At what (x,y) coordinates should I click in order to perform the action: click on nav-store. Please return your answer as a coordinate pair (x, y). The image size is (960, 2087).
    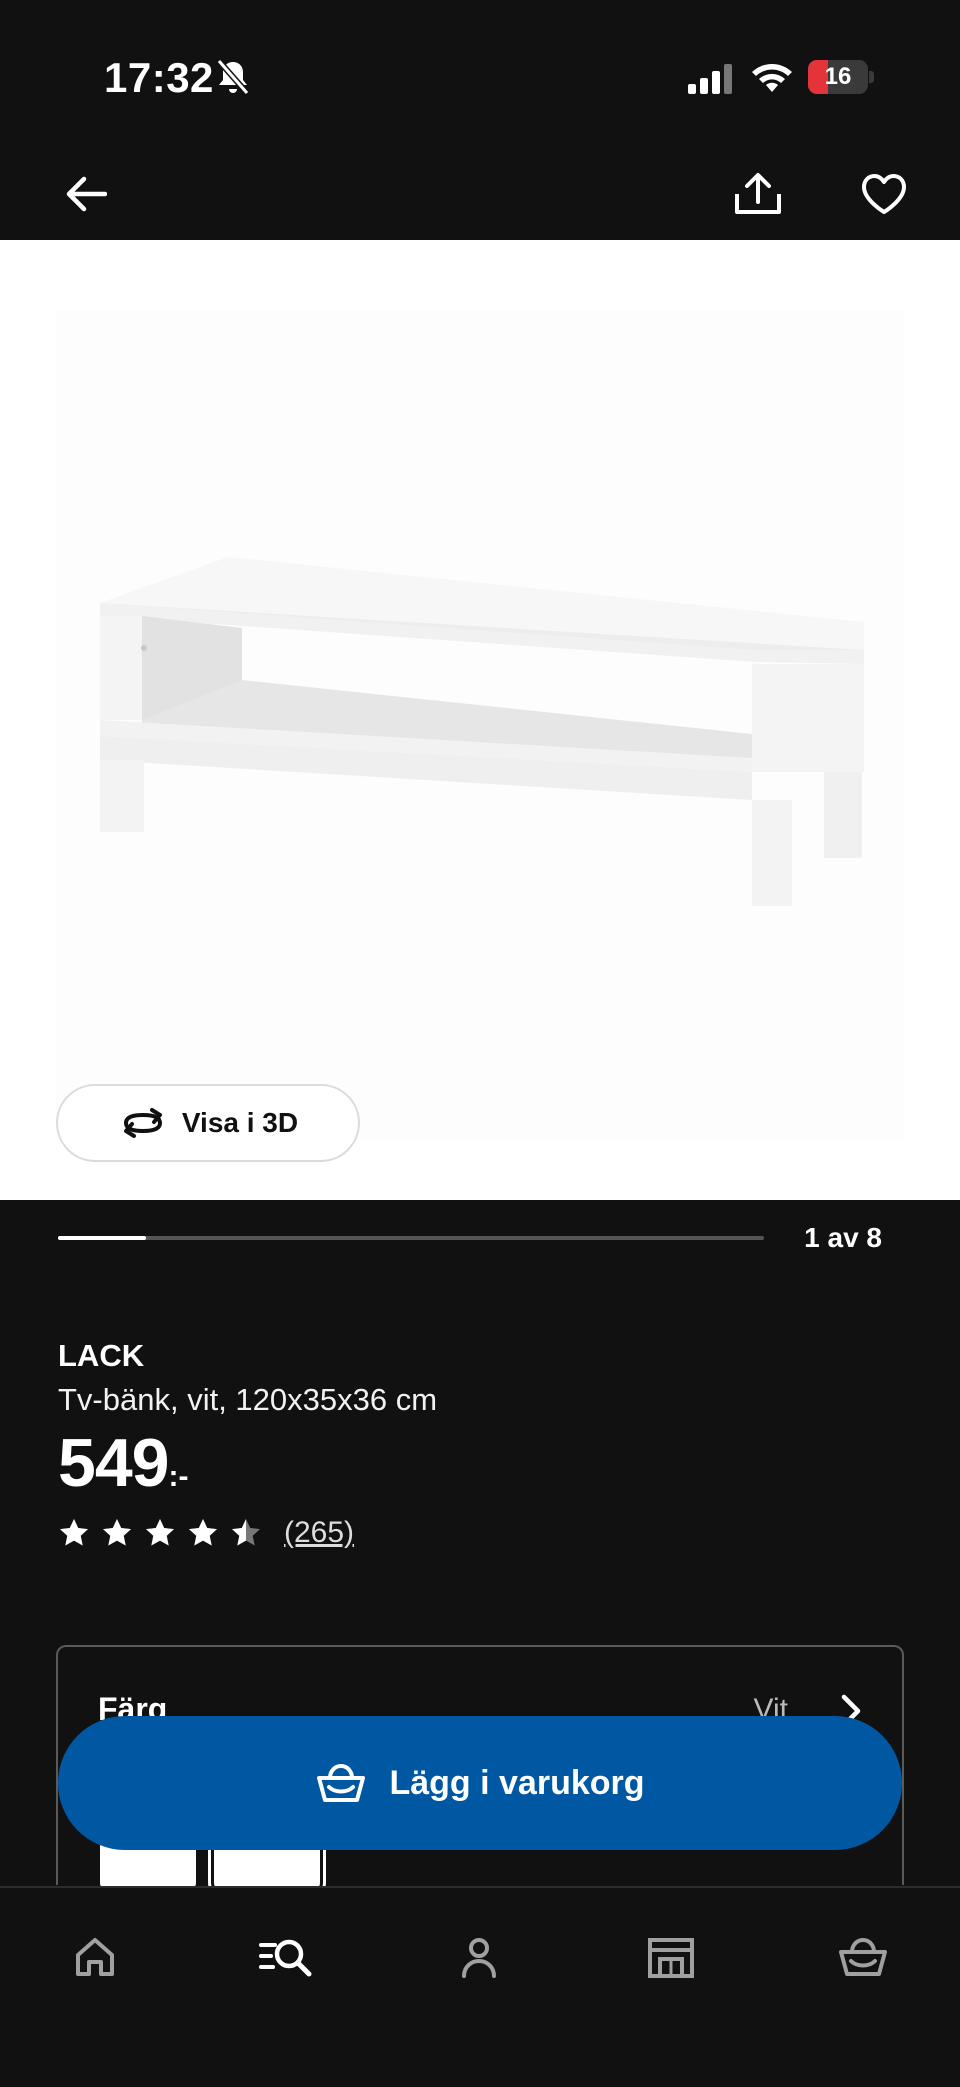
    Looking at the image, I should click on (671, 1957).